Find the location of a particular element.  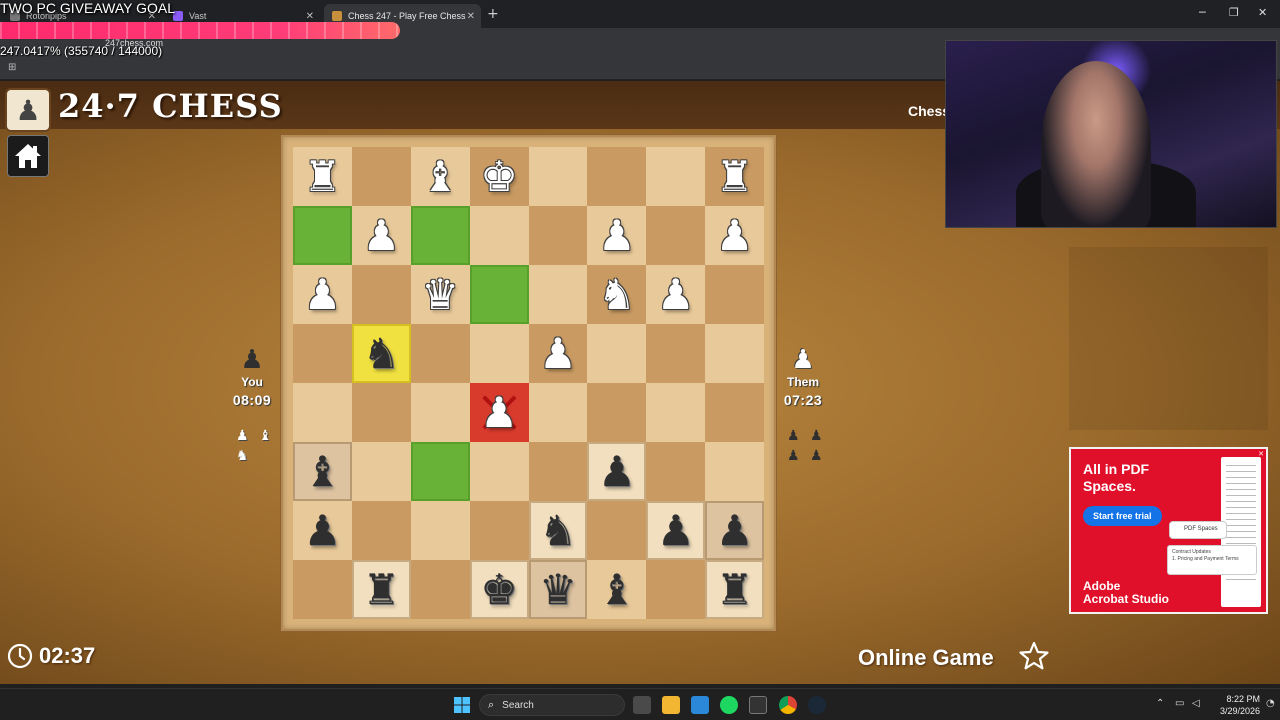

task-view-icon is located at coordinates (642, 705).